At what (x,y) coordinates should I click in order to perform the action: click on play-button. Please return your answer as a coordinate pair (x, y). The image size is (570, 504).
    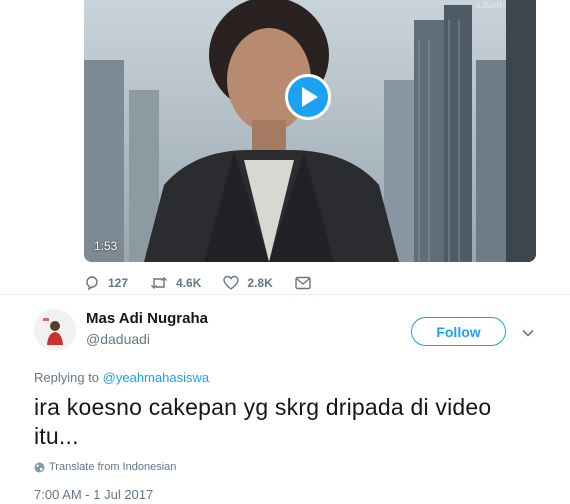
    Looking at the image, I should click on (308, 97).